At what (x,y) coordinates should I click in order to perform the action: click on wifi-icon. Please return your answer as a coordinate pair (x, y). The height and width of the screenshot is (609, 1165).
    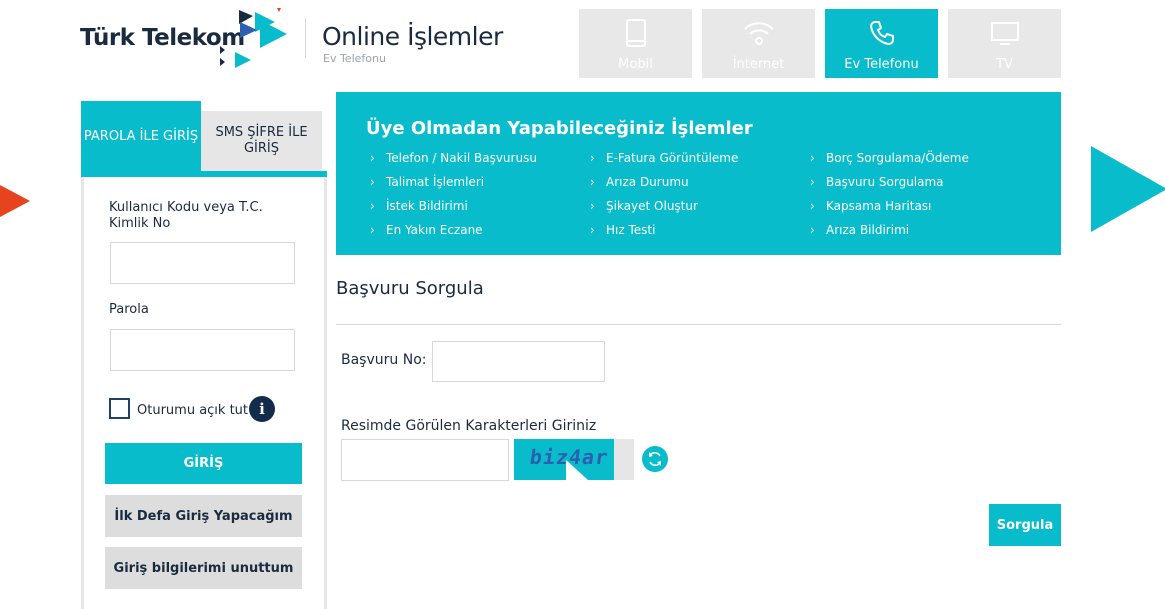
    Looking at the image, I should click on (758, 32).